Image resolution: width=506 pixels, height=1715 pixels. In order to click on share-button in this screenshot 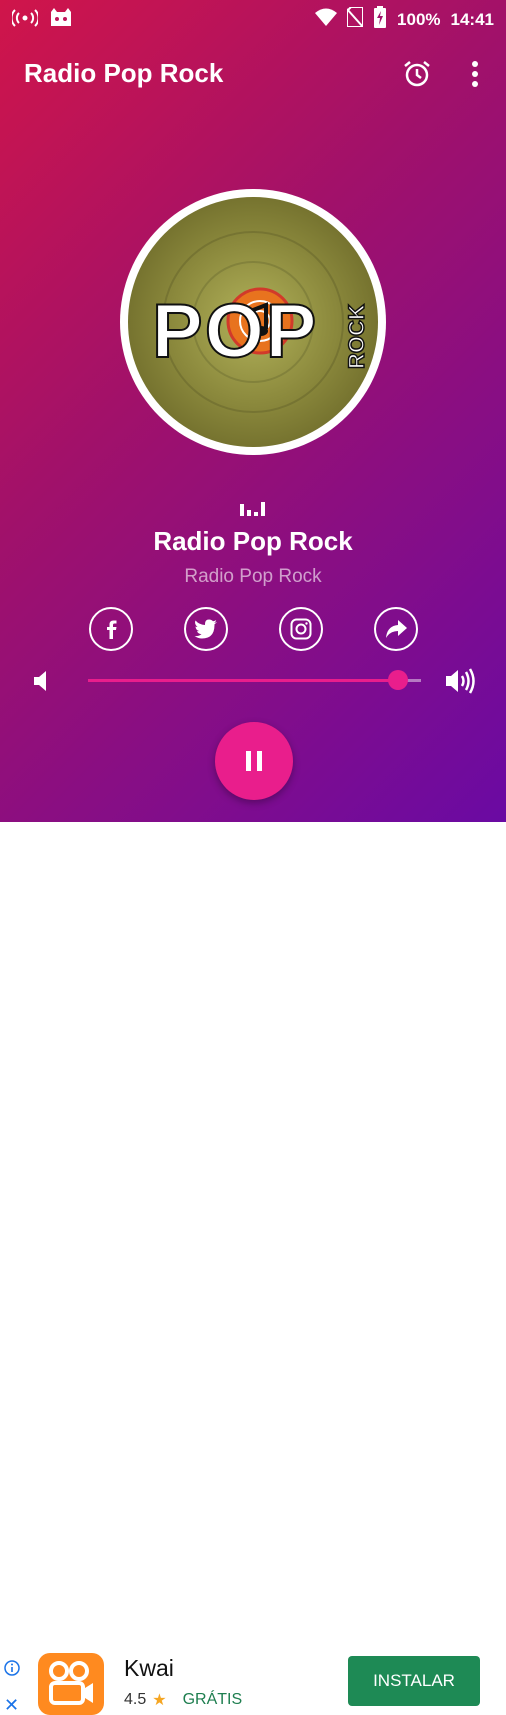, I will do `click(396, 629)`.